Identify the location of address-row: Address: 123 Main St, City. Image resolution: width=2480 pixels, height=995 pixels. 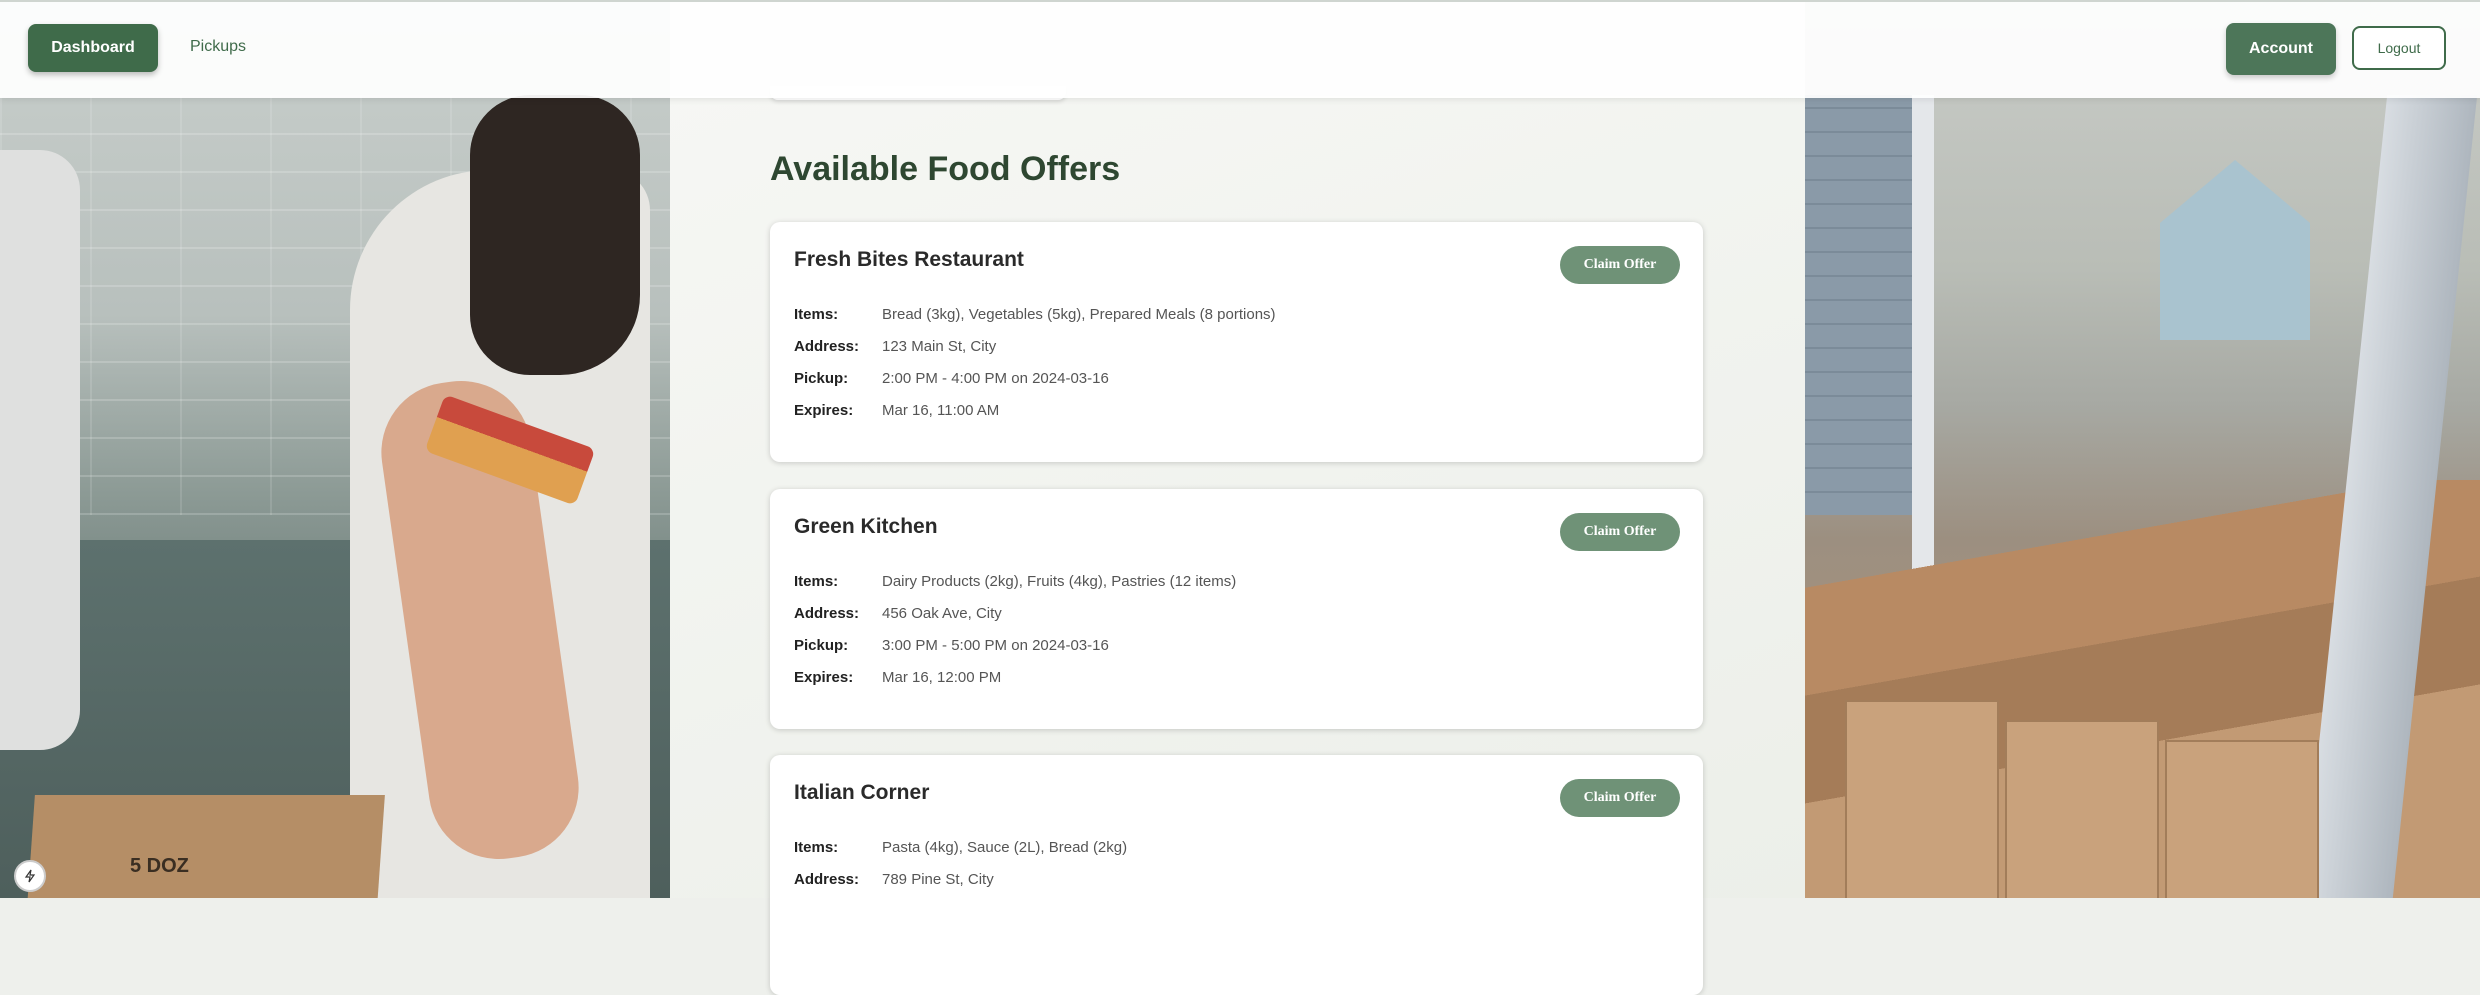
(895, 346).